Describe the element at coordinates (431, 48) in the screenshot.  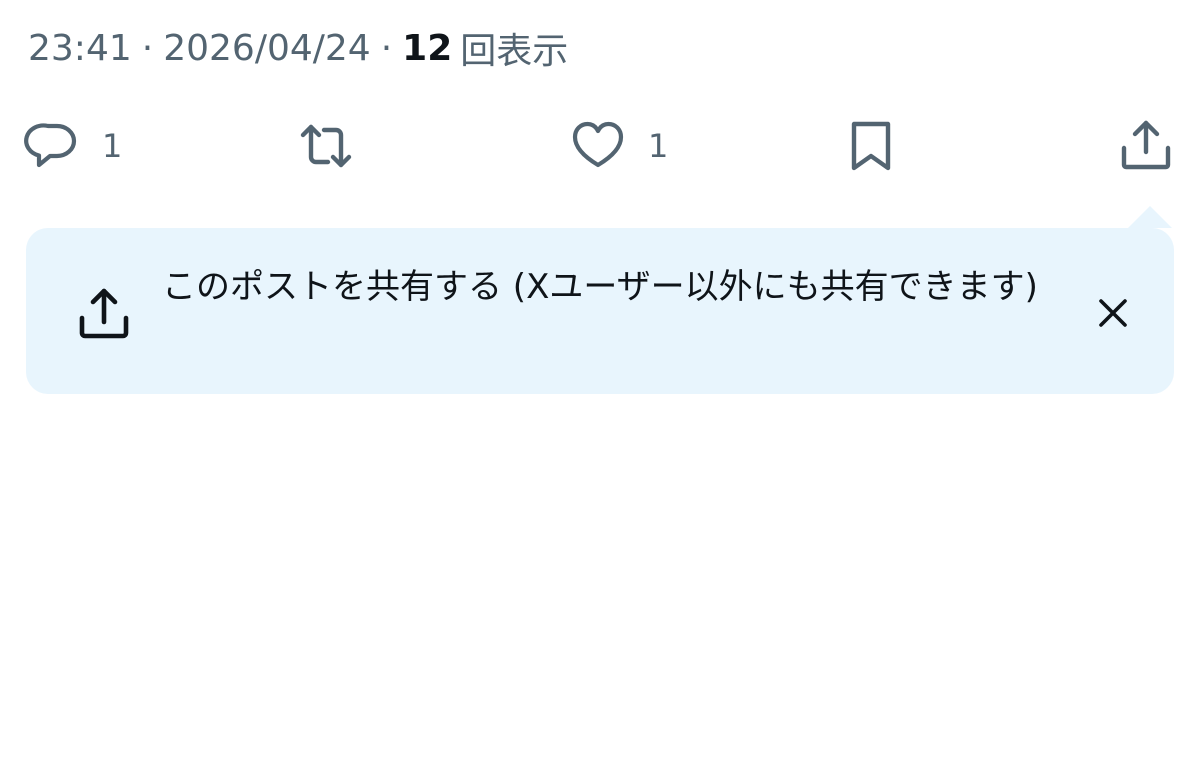
I see `views-count: 12` at that location.